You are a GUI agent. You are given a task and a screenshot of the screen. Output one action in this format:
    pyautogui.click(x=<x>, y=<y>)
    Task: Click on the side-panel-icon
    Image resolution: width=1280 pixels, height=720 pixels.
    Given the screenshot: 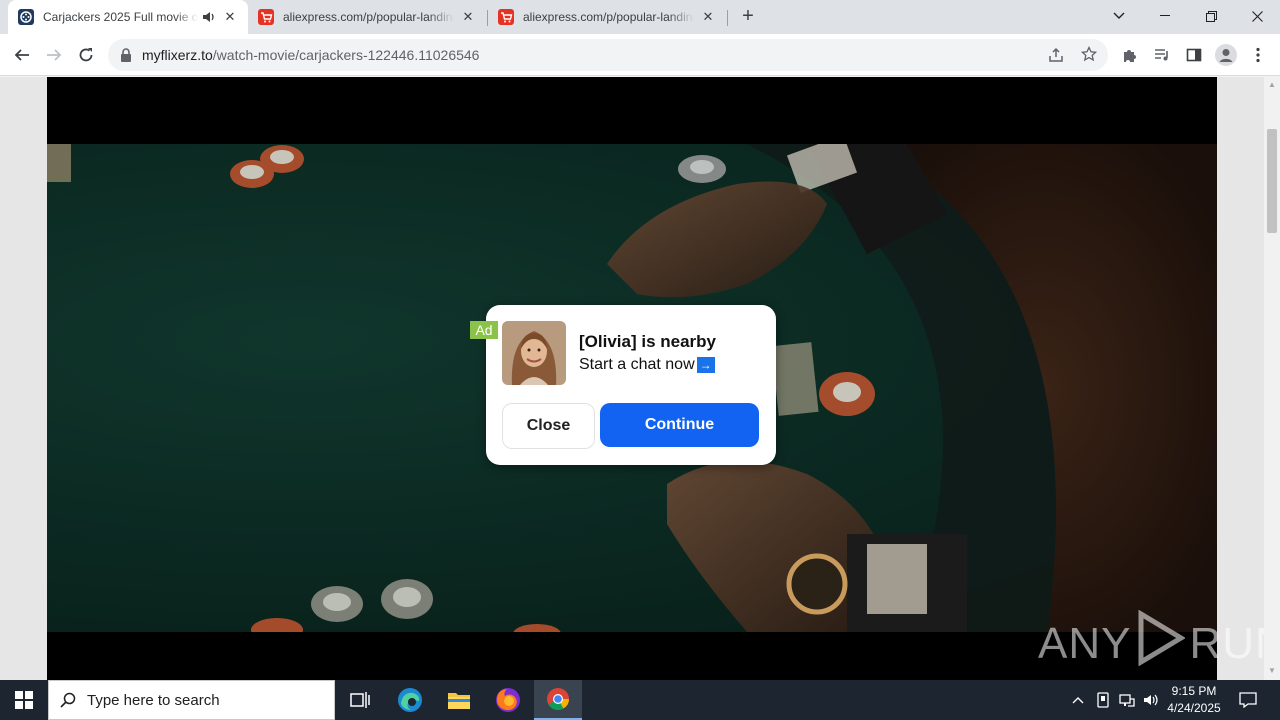 What is the action you would take?
    pyautogui.click(x=1194, y=55)
    